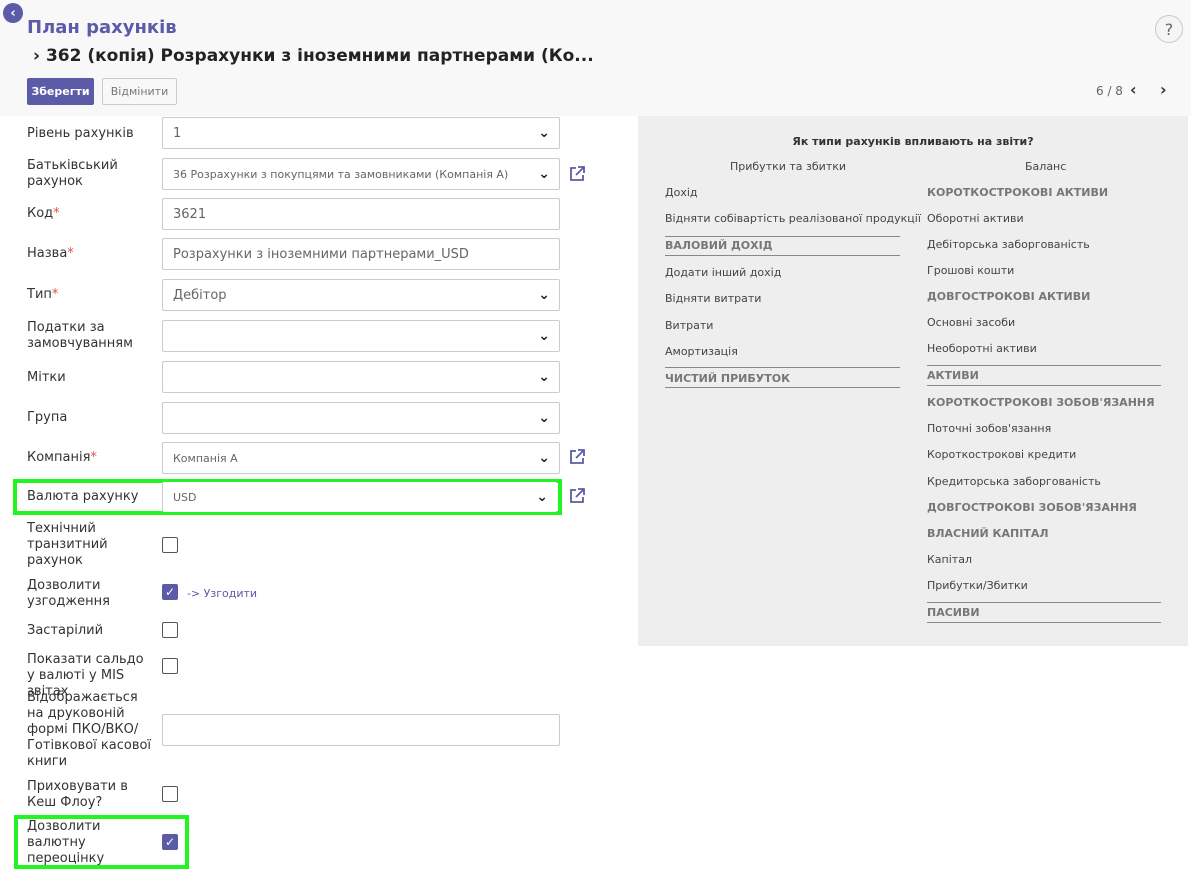 Image resolution: width=1191 pixels, height=876 pixels. I want to click on chevron-right-icon: ›, so click(37, 56).